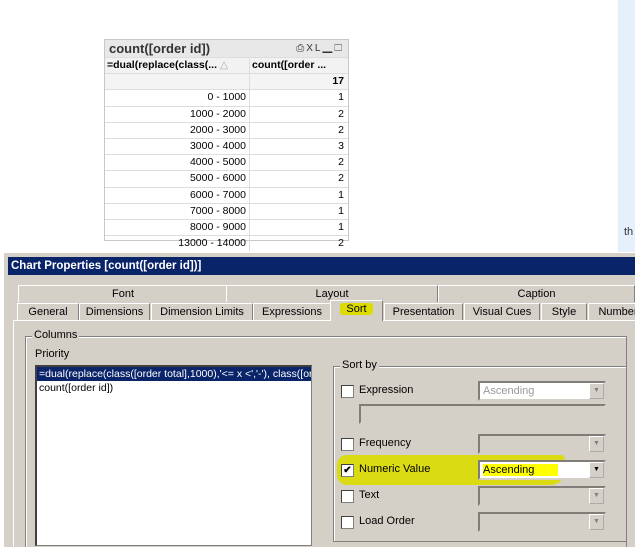  What do you see at coordinates (114, 311) in the screenshot?
I see `tab-dimensions: Dimensions` at bounding box center [114, 311].